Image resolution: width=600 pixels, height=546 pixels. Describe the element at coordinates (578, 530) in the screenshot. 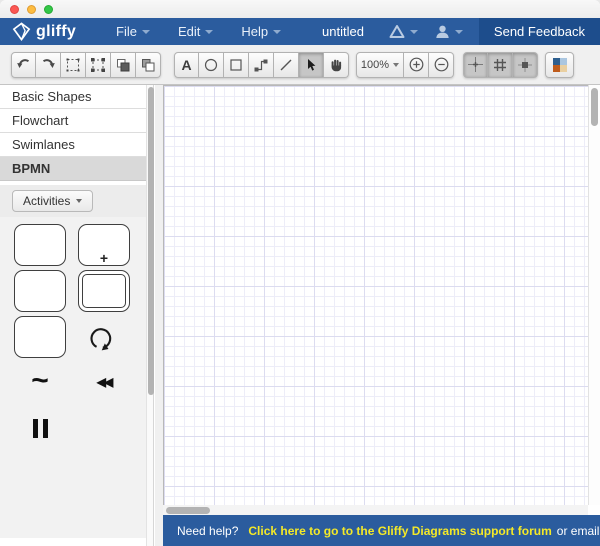

I see `support-email-text: or email support@gliffy.com` at that location.